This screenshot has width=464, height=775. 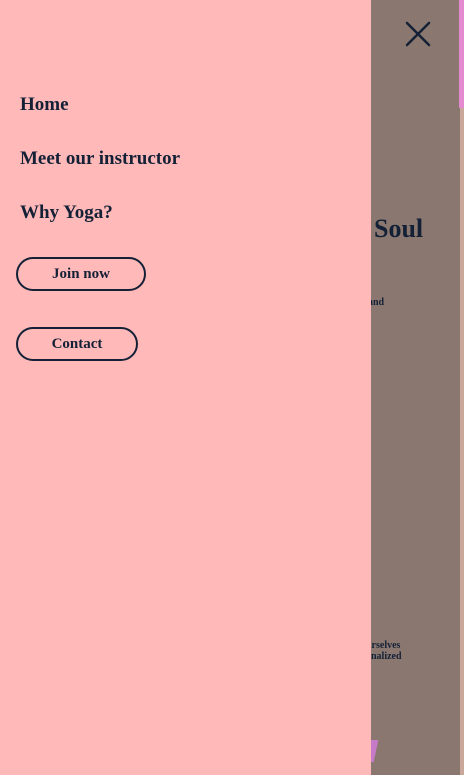 I want to click on background-text-block: urselves onalized, so click(x=384, y=651).